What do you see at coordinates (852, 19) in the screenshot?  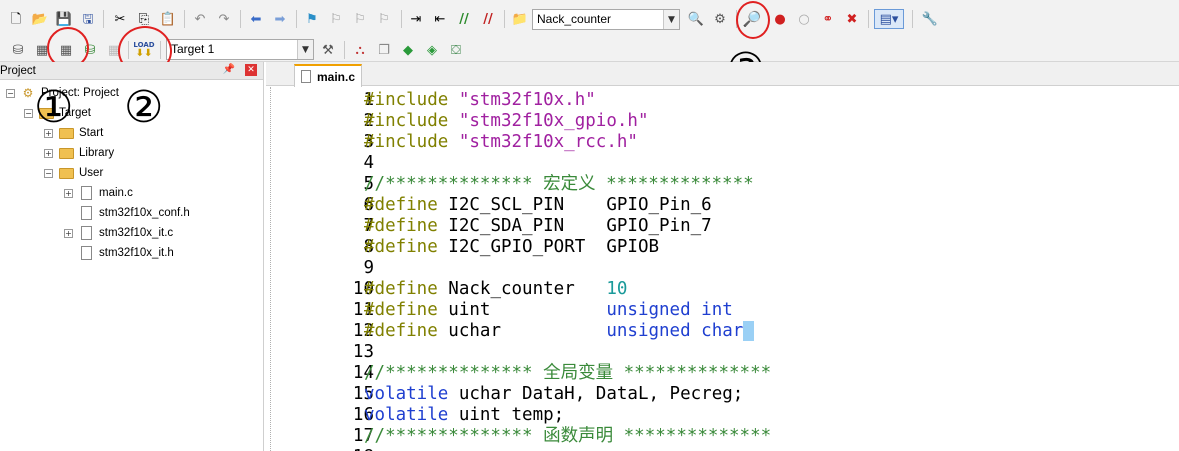 I see `kill-breakpoints-icon: ✖` at bounding box center [852, 19].